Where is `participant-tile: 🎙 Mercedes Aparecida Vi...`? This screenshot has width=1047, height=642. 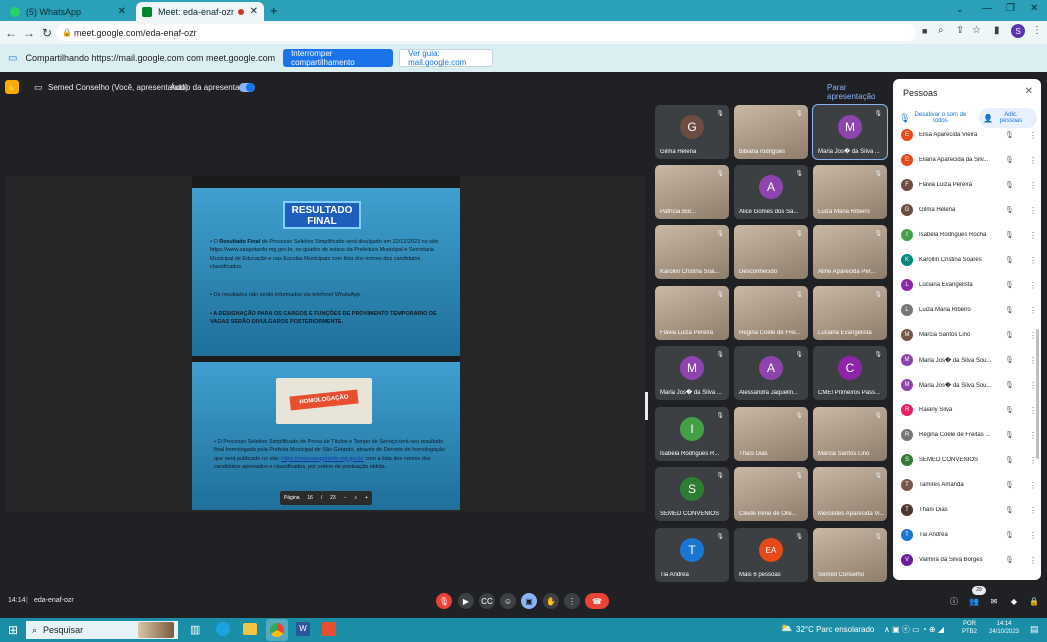
participant-tile: 🎙 Mercedes Aparecida Vi... is located at coordinates (850, 494).